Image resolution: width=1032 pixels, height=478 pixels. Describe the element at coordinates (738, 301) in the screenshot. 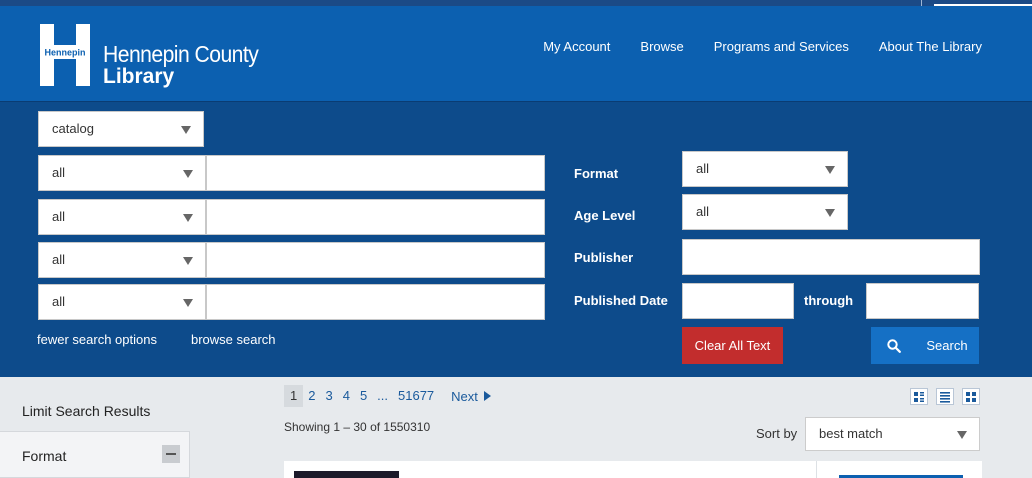

I see `published-date-from-input` at that location.